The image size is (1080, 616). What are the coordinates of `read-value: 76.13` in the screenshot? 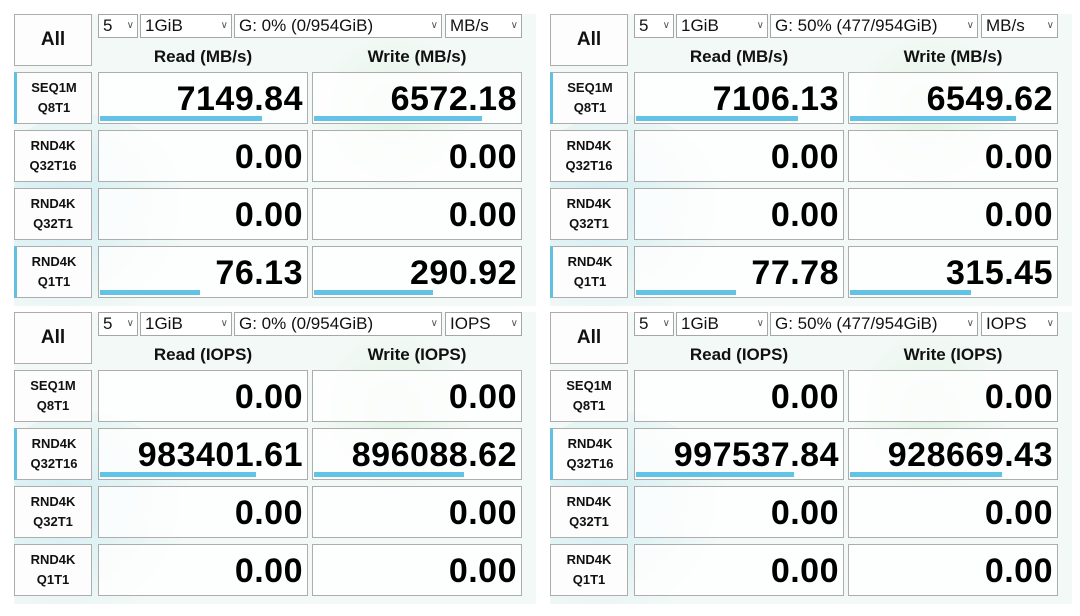 It's located at (259, 273).